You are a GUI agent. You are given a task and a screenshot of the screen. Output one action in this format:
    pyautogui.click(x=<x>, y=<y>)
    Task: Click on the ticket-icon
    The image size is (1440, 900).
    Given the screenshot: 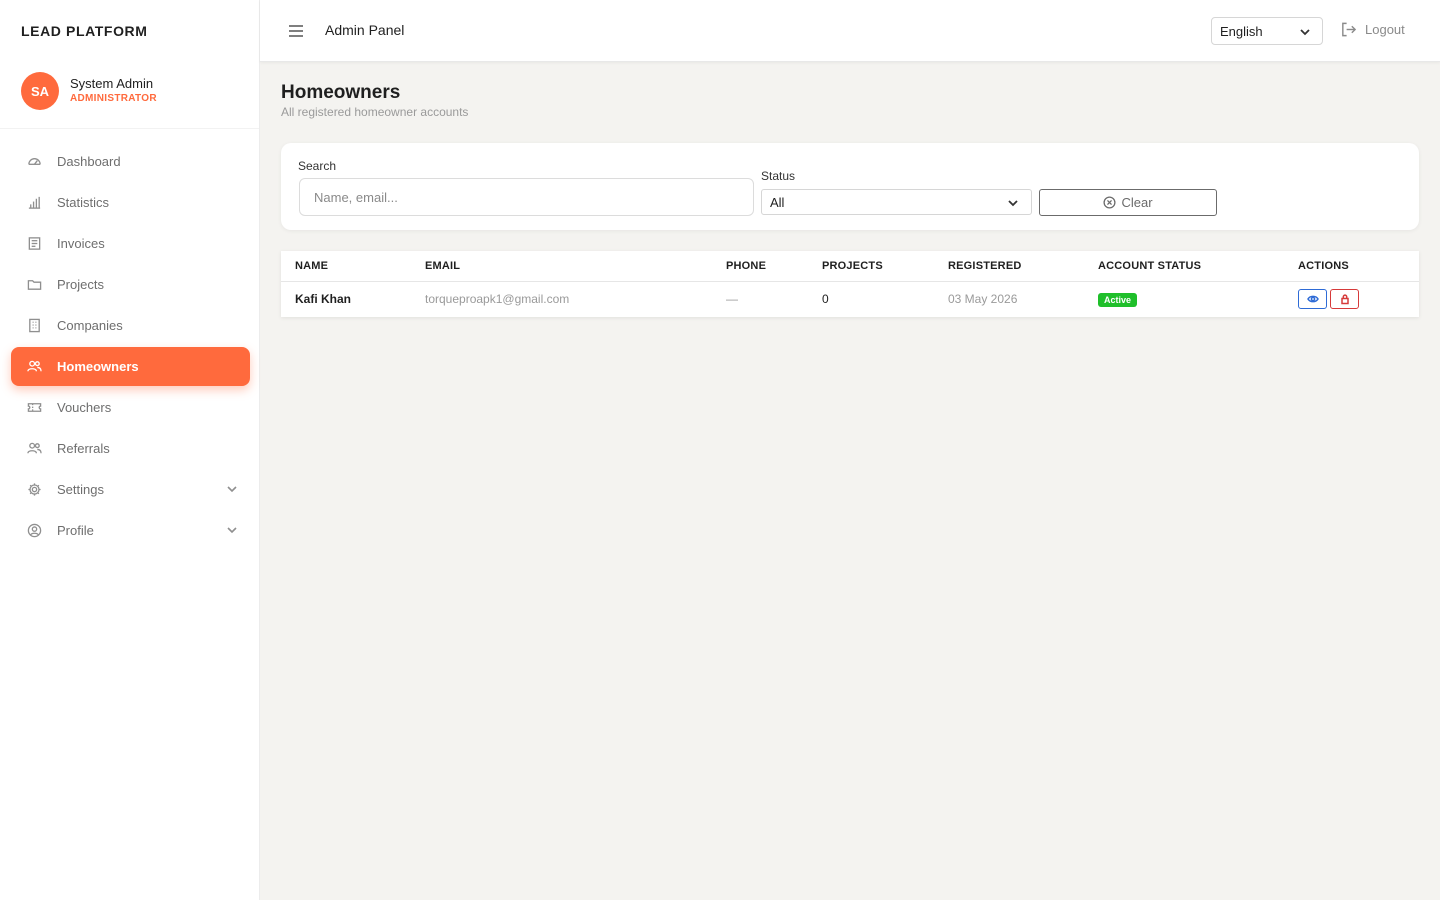 What is the action you would take?
    pyautogui.click(x=34, y=407)
    